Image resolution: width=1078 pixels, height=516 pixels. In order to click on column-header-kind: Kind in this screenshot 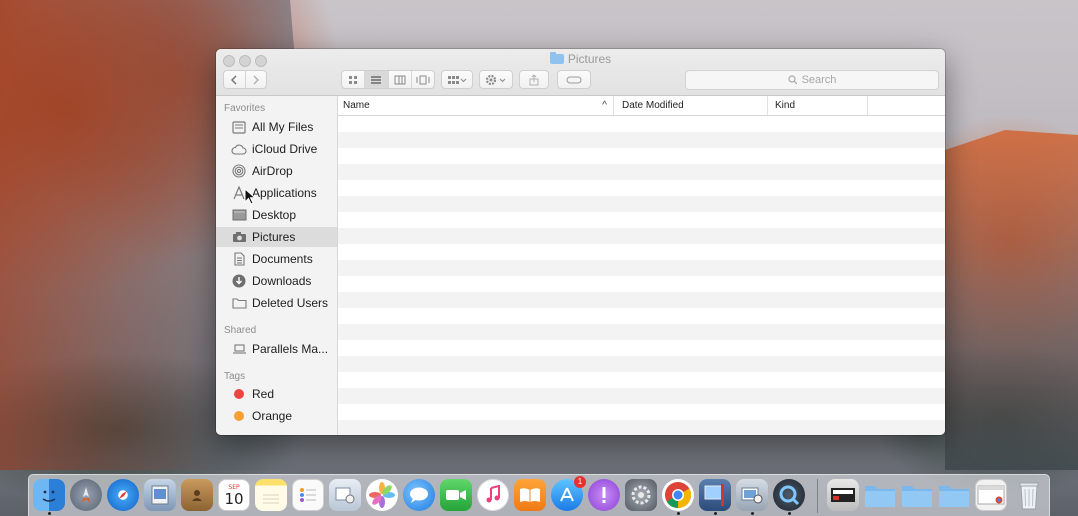, I will do `click(819, 105)`.